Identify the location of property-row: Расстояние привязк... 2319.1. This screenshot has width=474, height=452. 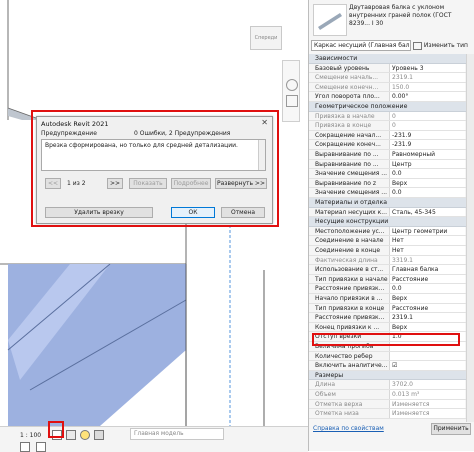
(388, 318).